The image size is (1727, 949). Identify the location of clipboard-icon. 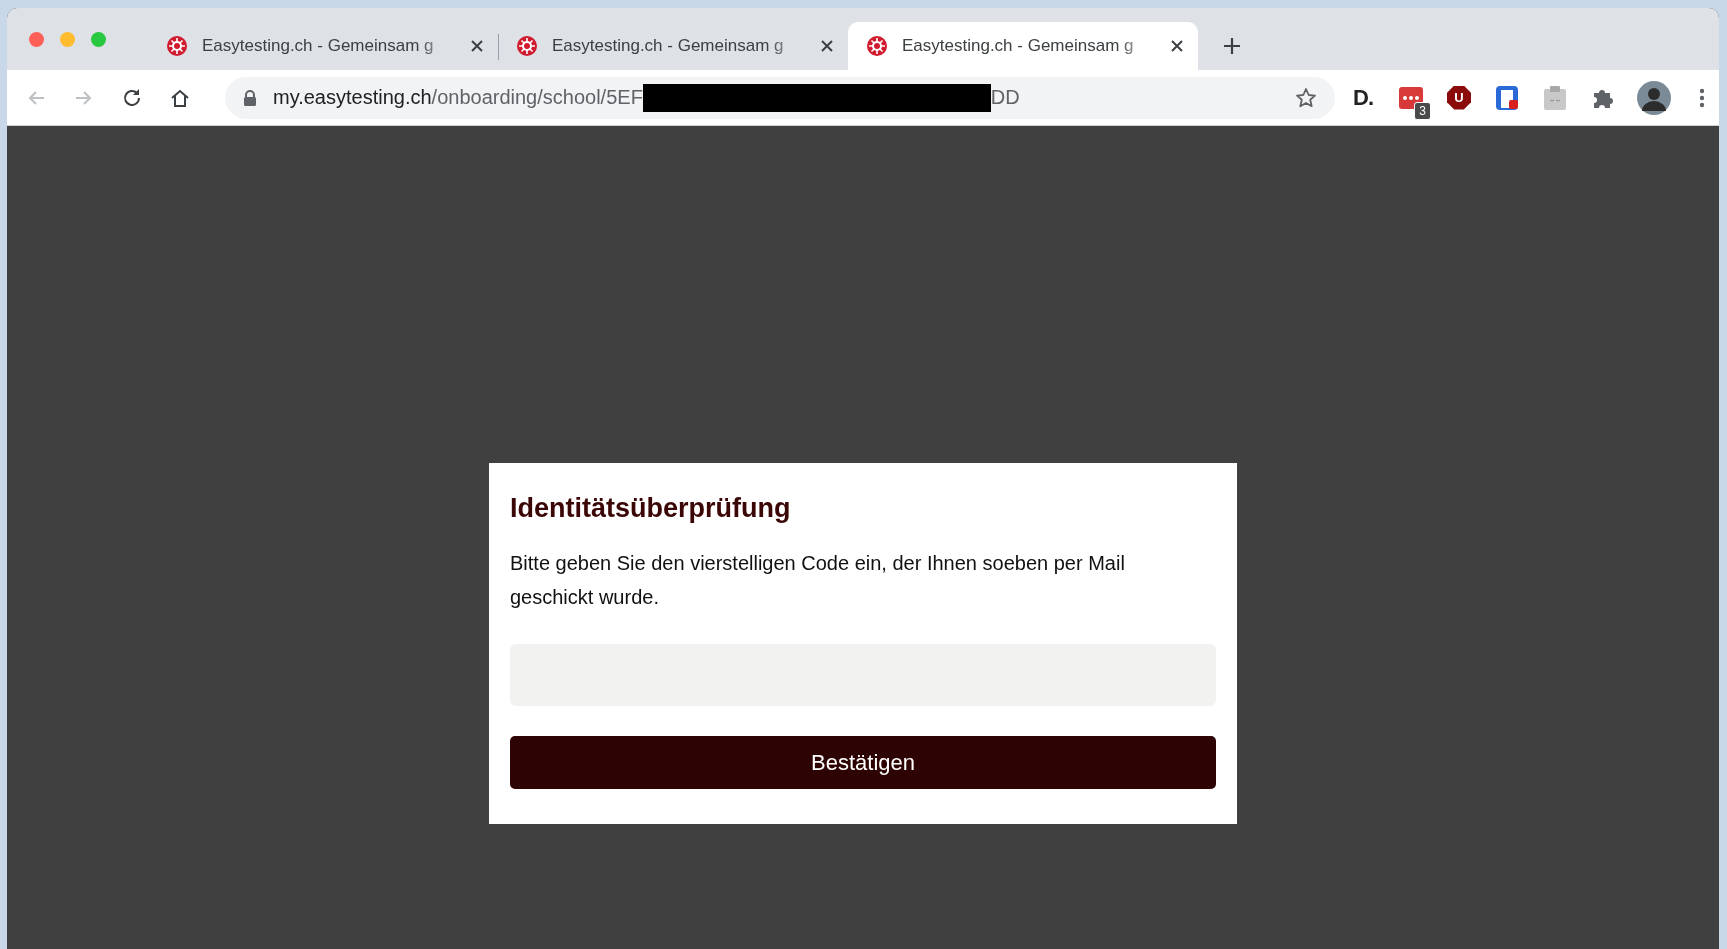
(1555, 97).